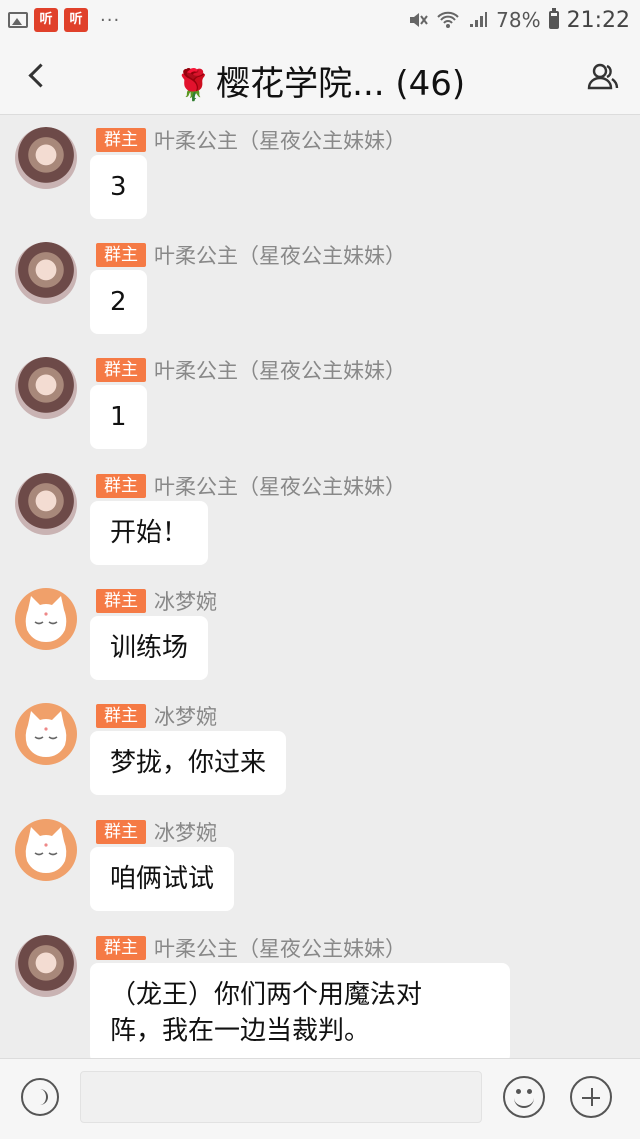 The height and width of the screenshot is (1139, 640). I want to click on message-bubble: 梦拢，你过来, so click(188, 763).